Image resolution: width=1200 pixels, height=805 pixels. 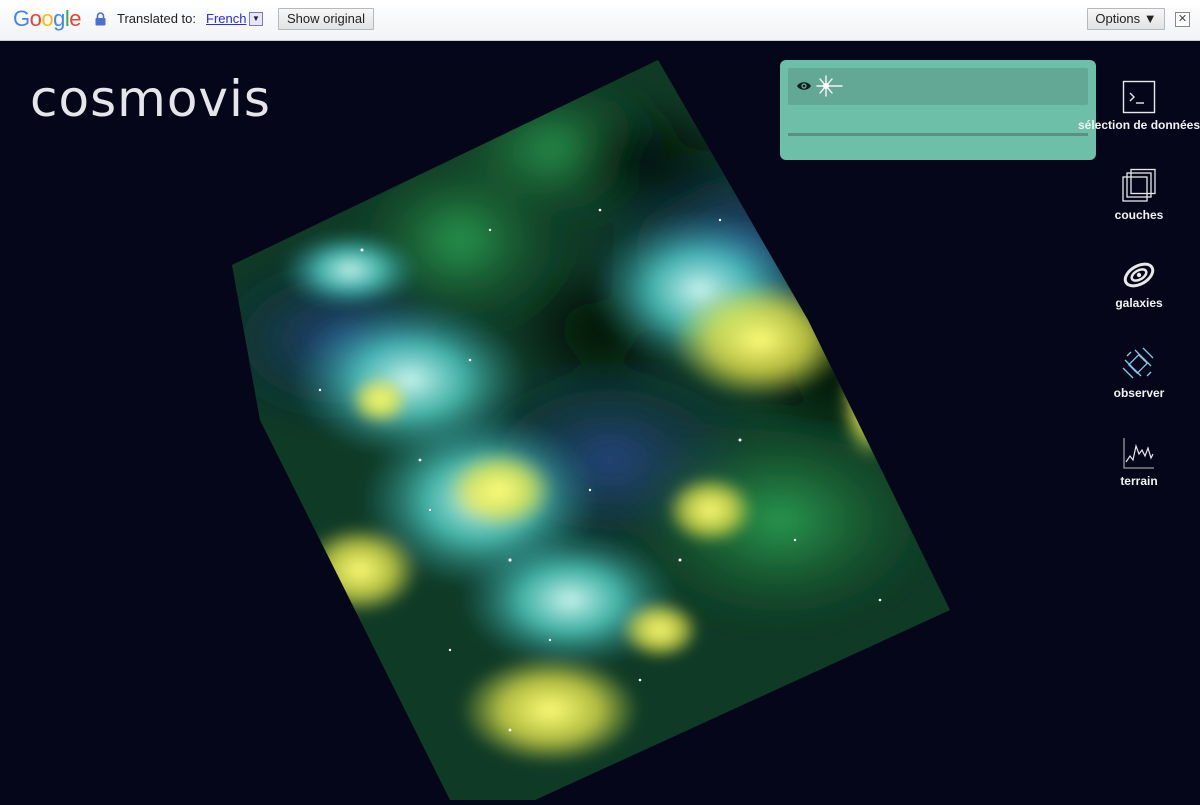 I want to click on tool-label: terrain, so click(x=1139, y=481).